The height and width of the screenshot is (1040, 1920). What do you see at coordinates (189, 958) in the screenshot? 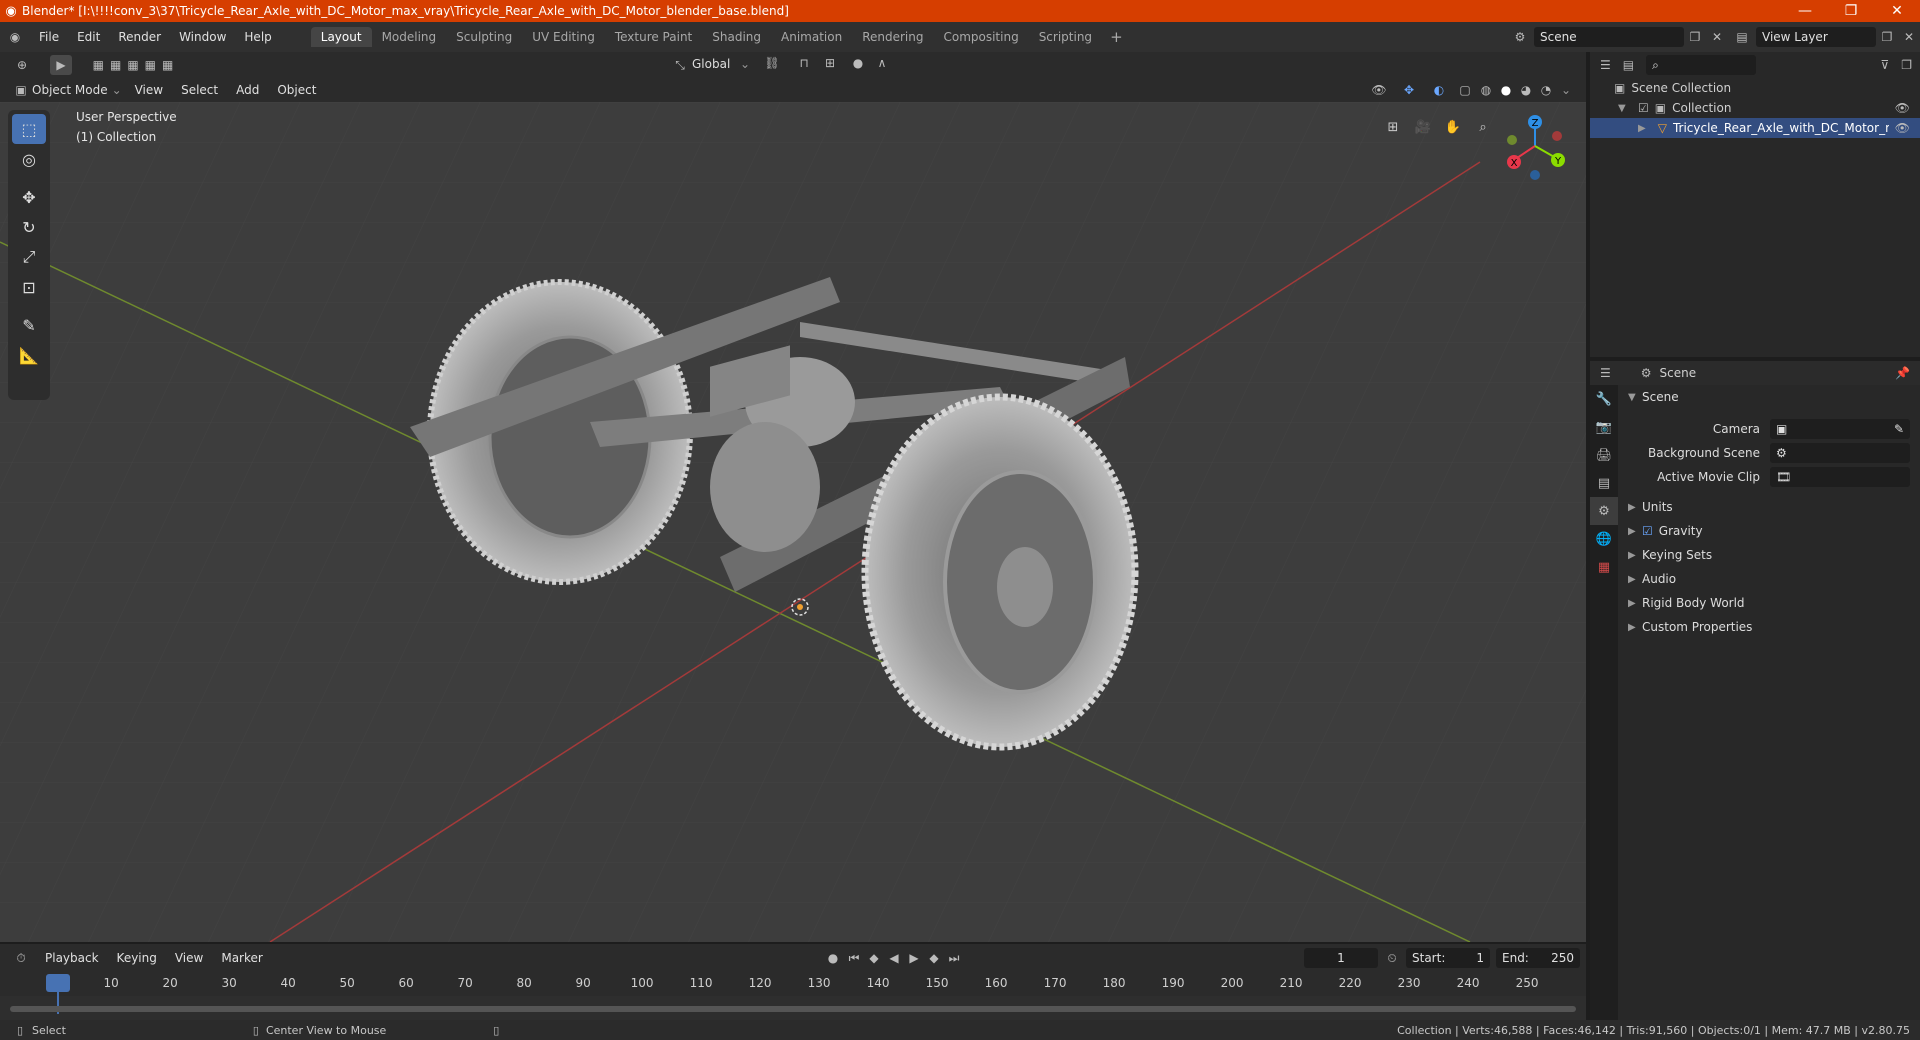
I see `timeline-menu-view: View` at bounding box center [189, 958].